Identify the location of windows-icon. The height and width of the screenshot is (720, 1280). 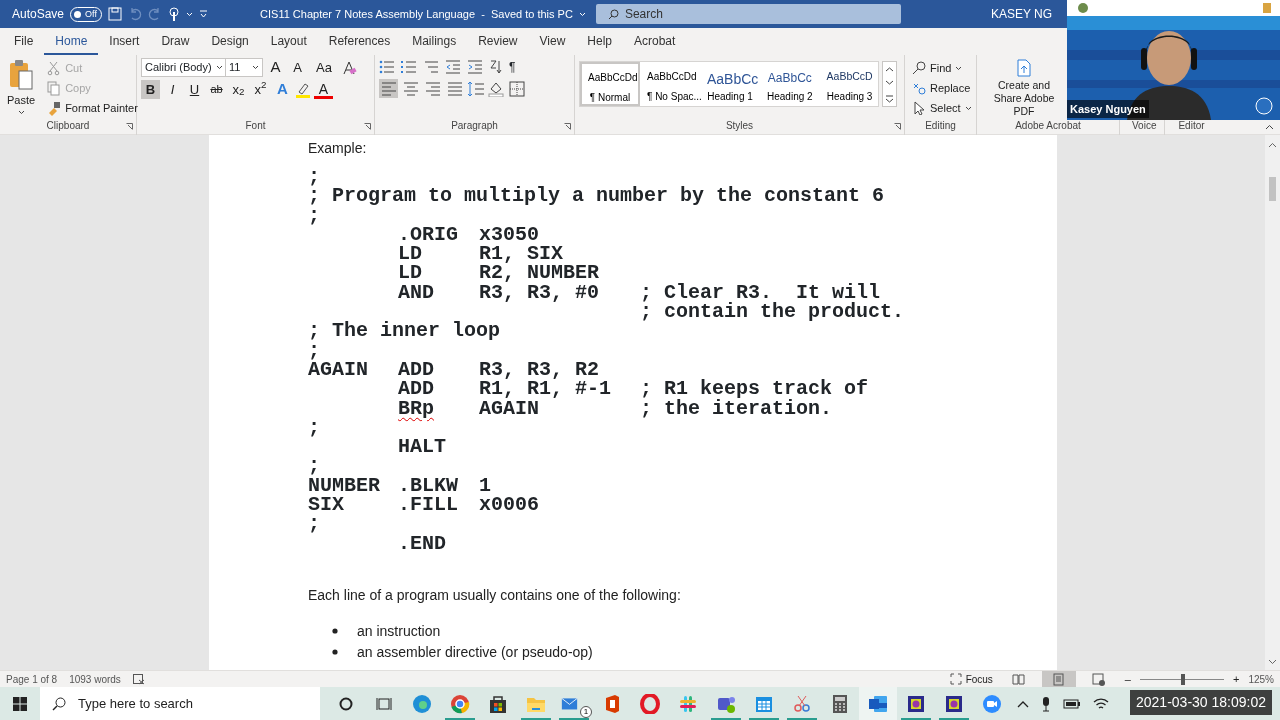
(20, 703).